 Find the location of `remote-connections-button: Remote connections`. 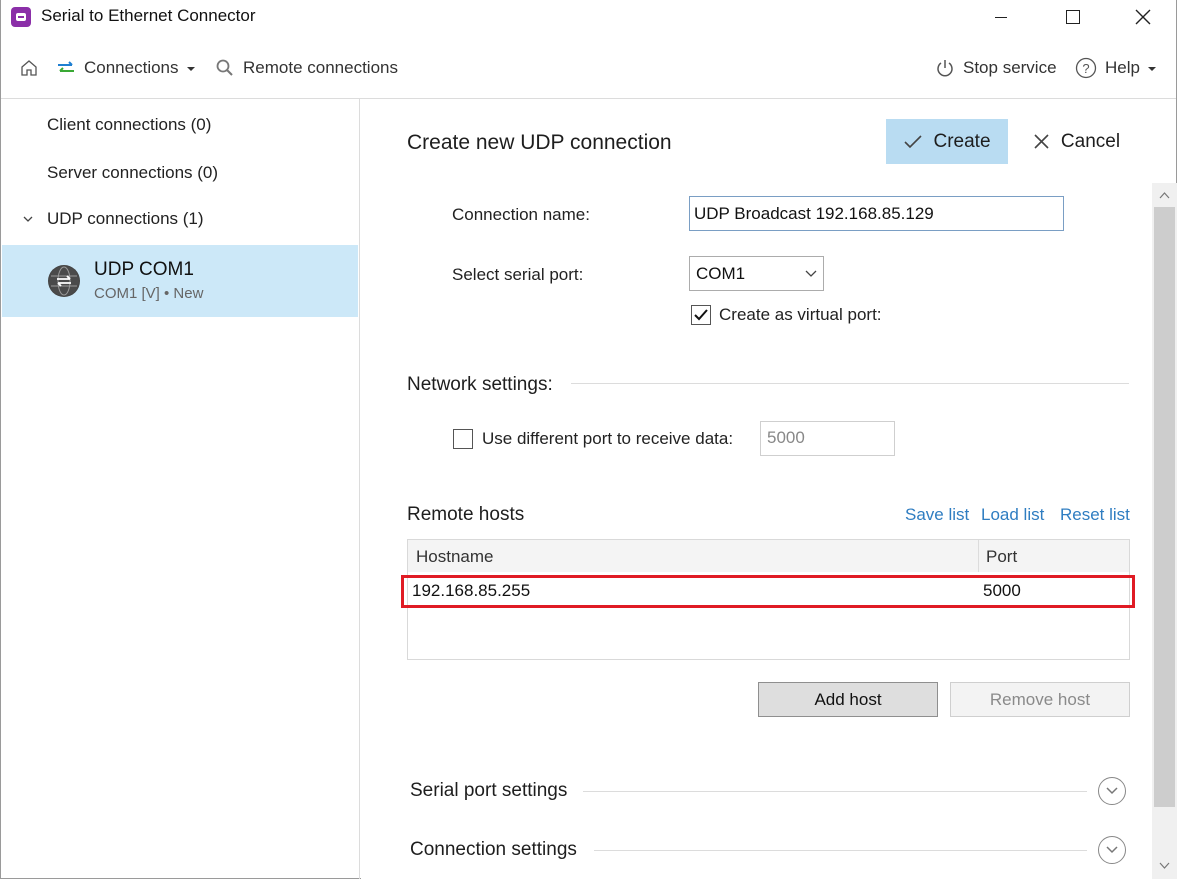

remote-connections-button: Remote connections is located at coordinates (306, 68).